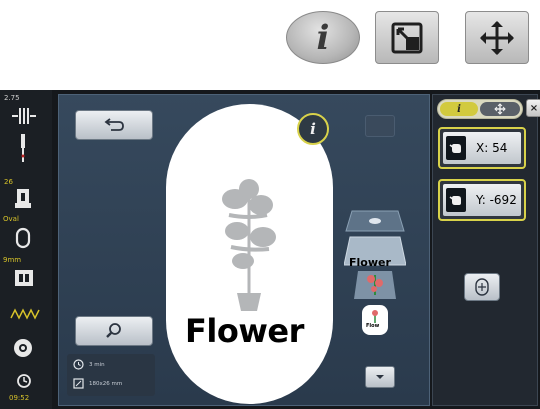 The image size is (540, 409). Describe the element at coordinates (12, 98) in the screenshot. I see `tension-value: 2.75` at that location.